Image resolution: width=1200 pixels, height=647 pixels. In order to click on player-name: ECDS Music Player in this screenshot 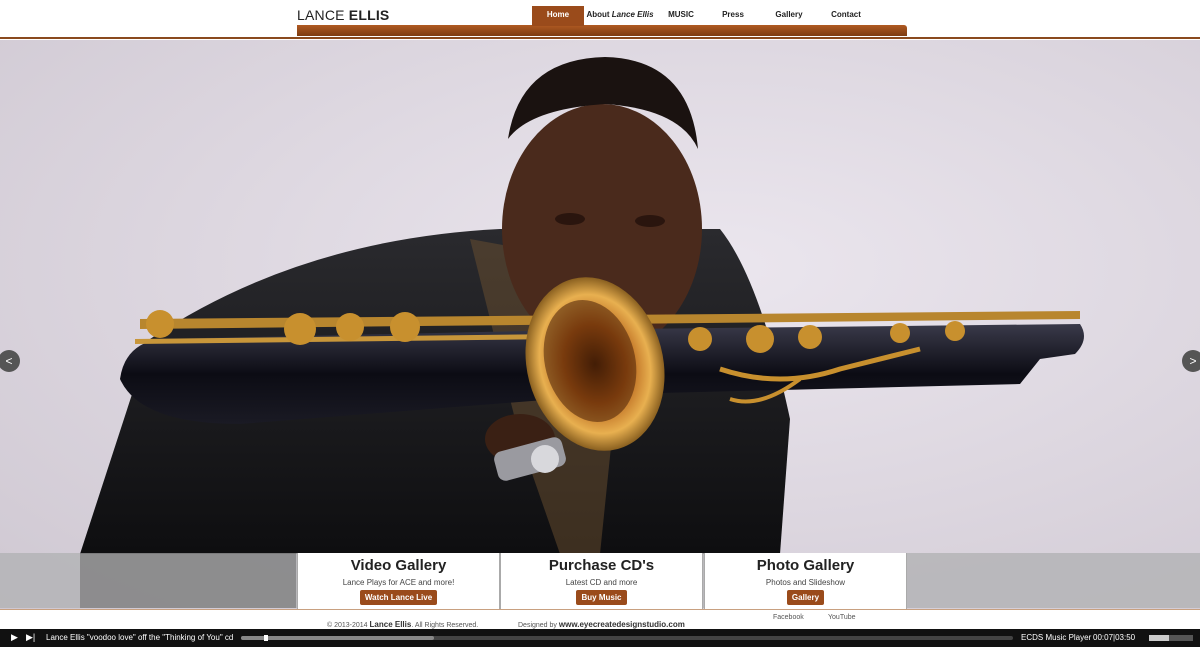, I will do `click(1056, 637)`.